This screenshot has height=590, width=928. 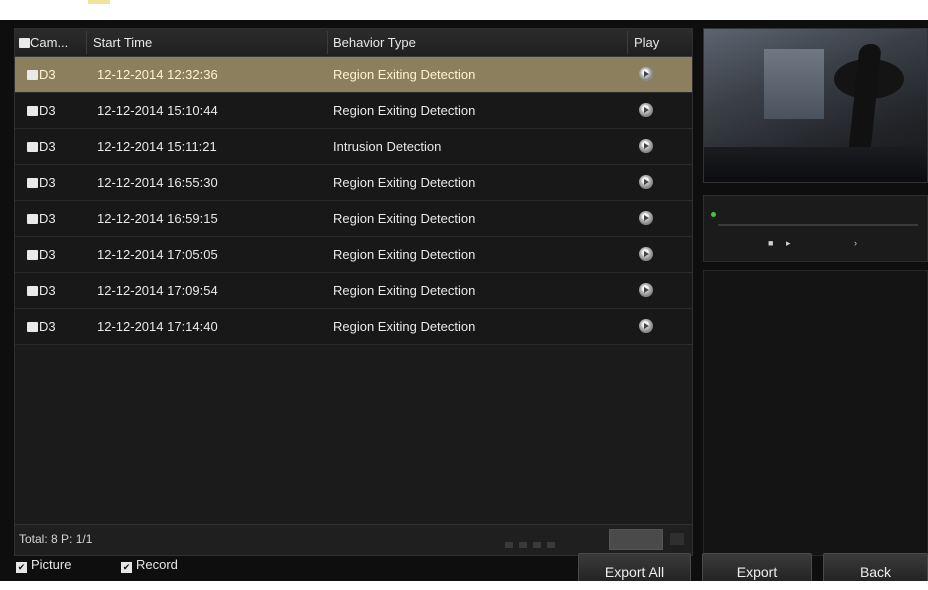 I want to click on picture-option: ✔ Picture, so click(x=43, y=565).